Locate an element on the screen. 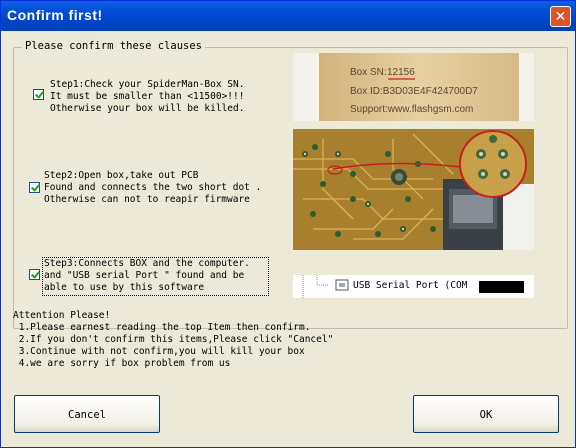  device-tree-panel: USB Serial Port (COM is located at coordinates (413, 286).